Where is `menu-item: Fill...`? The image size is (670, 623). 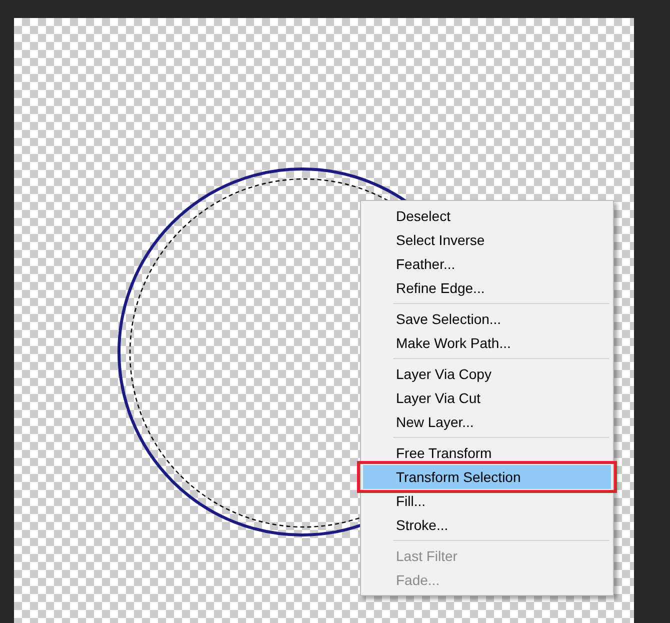
menu-item: Fill... is located at coordinates (487, 501).